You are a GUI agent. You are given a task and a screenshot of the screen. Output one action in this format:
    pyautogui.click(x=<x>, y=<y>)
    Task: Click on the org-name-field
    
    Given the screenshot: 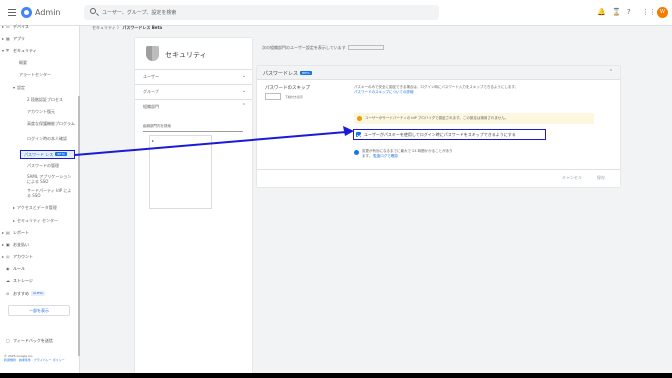 What is the action you would take?
    pyautogui.click(x=365, y=47)
    